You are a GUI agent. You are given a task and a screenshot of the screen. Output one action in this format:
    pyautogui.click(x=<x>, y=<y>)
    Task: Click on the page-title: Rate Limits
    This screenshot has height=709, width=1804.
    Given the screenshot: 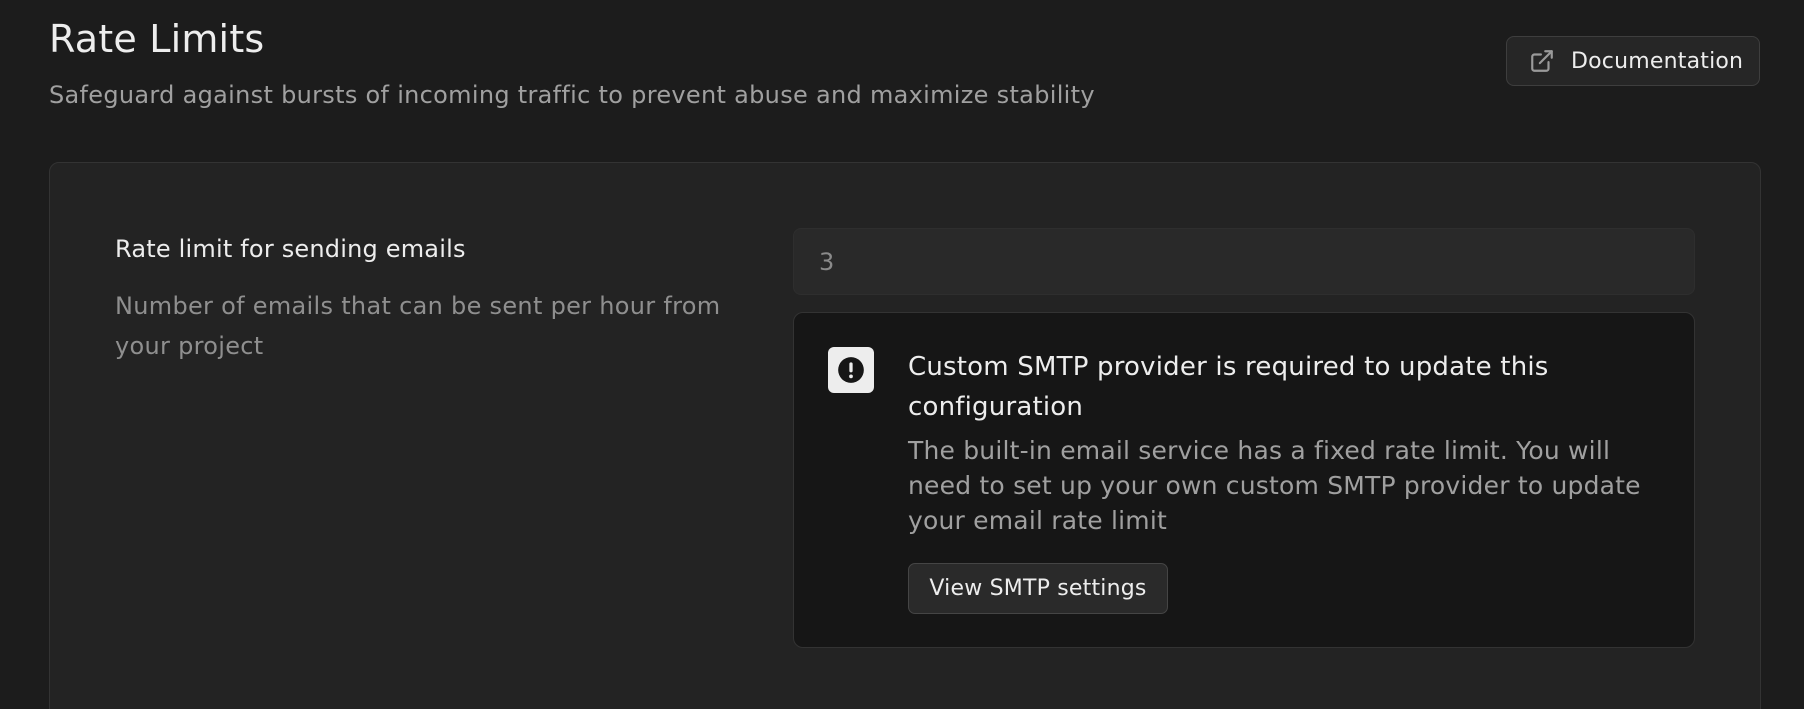 What is the action you would take?
    pyautogui.click(x=157, y=39)
    